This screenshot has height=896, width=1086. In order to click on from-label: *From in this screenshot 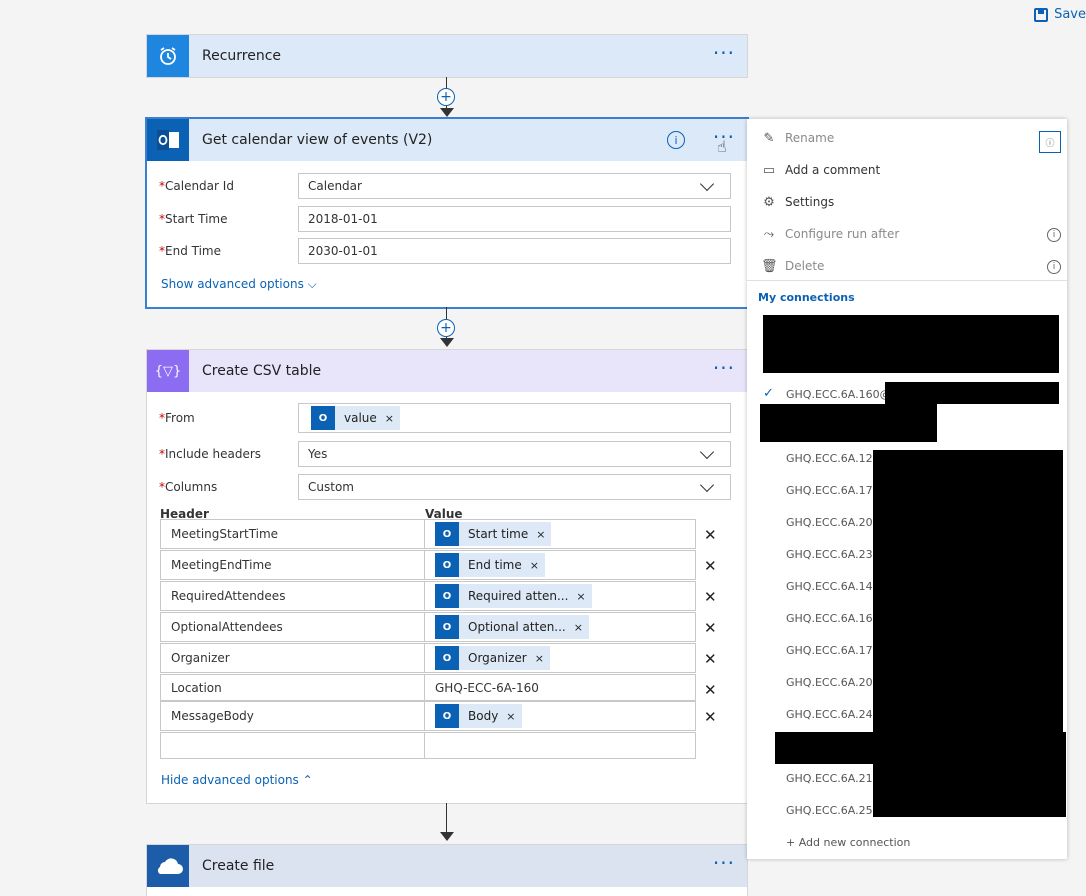, I will do `click(177, 418)`.